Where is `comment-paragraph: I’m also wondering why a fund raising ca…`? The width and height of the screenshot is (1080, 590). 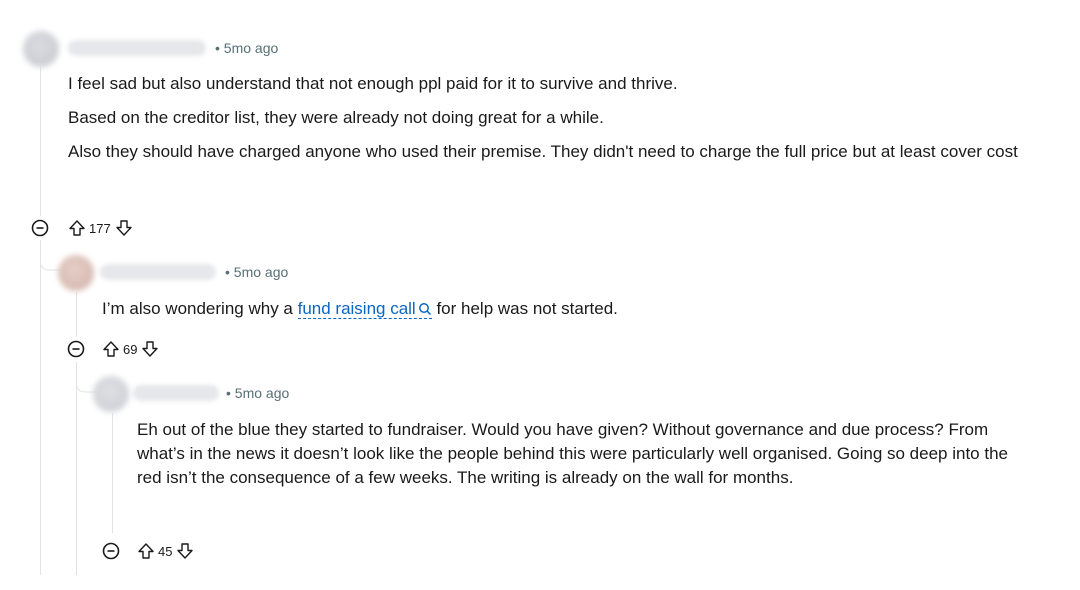 comment-paragraph: I’m also wondering why a fund raising ca… is located at coordinates (552, 309).